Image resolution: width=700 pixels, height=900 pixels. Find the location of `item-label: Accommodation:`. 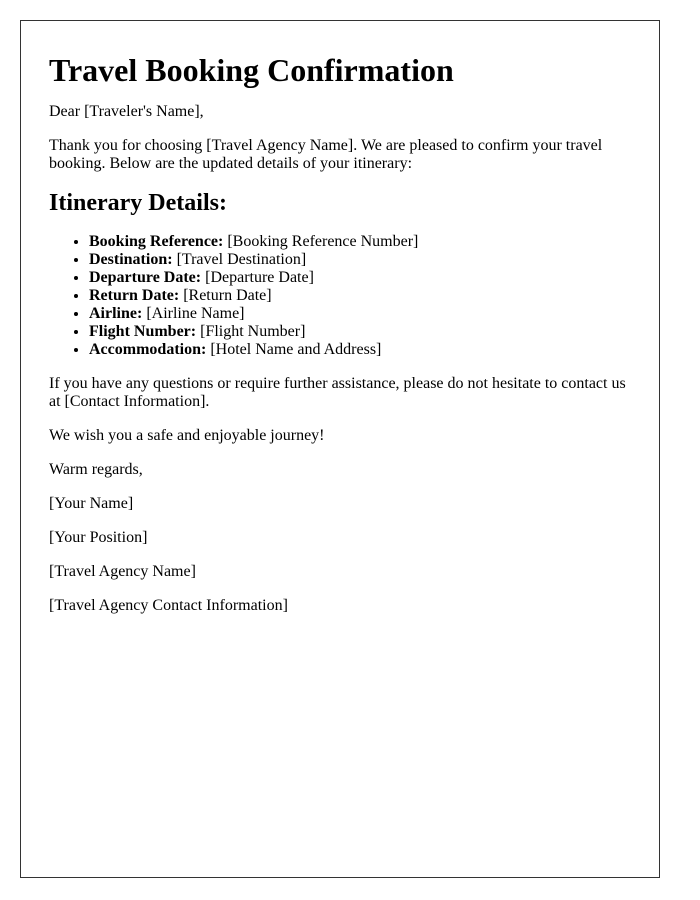

item-label: Accommodation: is located at coordinates (148, 349).